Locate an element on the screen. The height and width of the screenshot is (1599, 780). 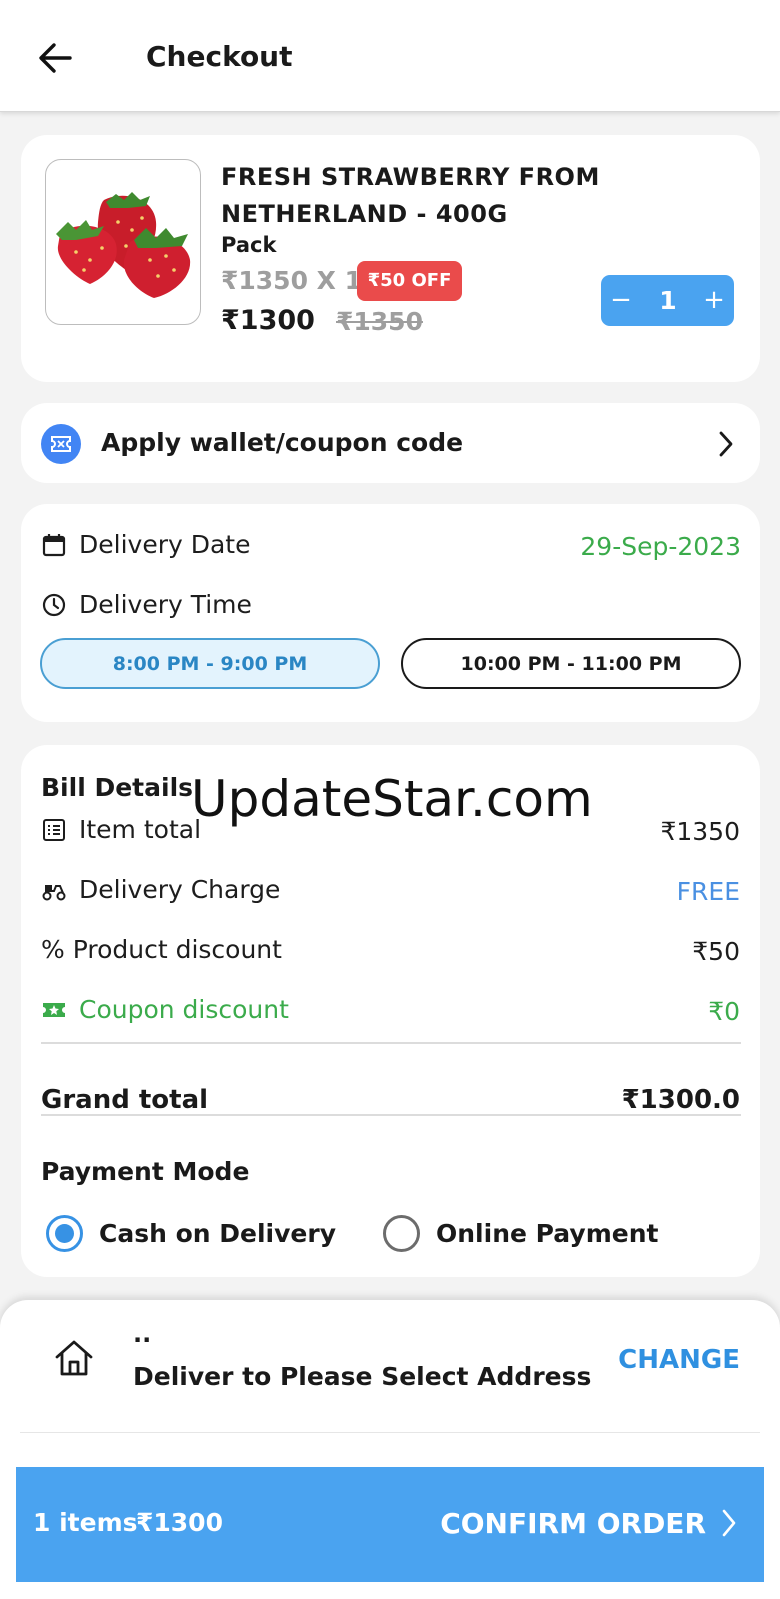
item-count: 1 items is located at coordinates (85, 1522).